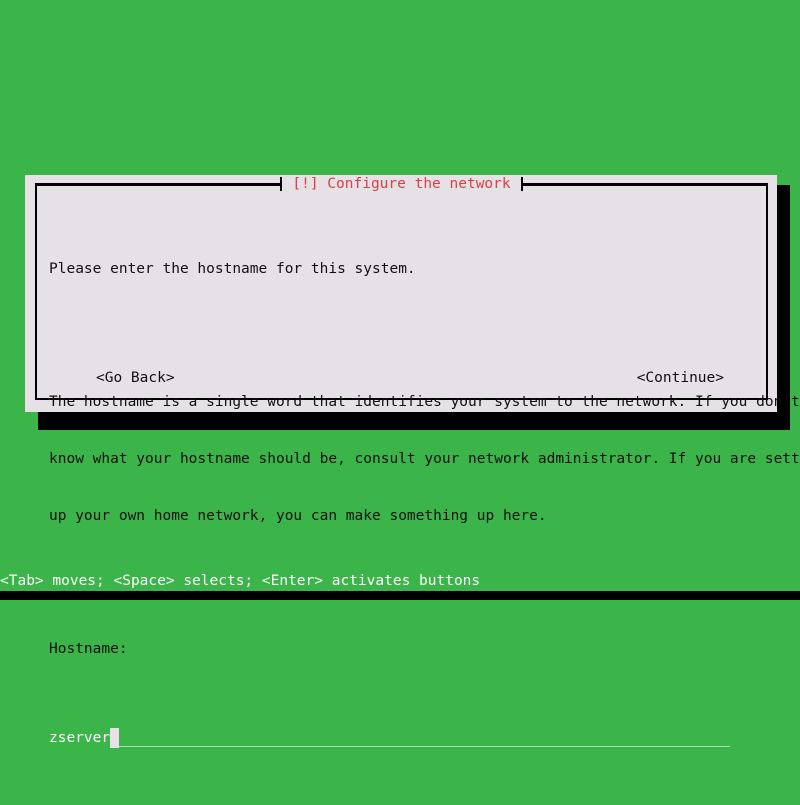 The width and height of the screenshot is (800, 805). Describe the element at coordinates (135, 378) in the screenshot. I see `go-back-button: <Go Back>` at that location.